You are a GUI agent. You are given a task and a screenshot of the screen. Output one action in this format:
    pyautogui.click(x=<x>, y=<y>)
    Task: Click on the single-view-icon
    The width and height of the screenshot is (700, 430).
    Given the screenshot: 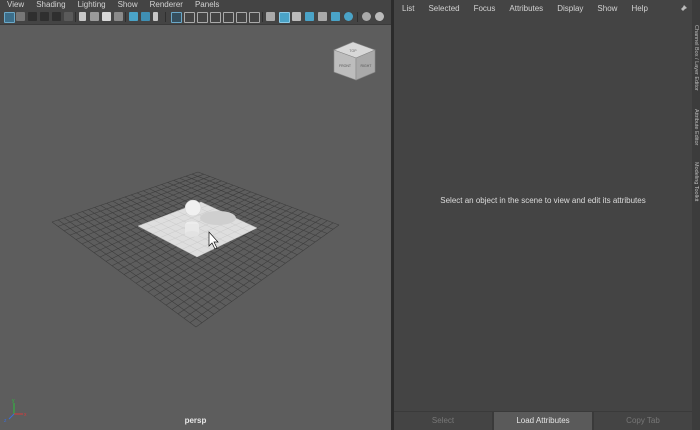 What is the action you would take?
    pyautogui.click(x=189, y=17)
    